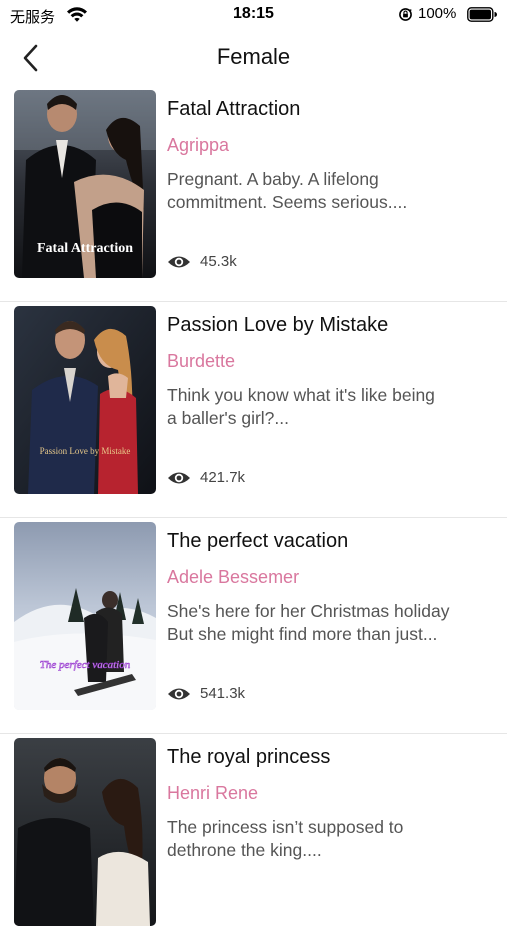 The width and height of the screenshot is (507, 950). What do you see at coordinates (253, 15) in the screenshot?
I see `status-bar: 无服务 18:15 100%` at bounding box center [253, 15].